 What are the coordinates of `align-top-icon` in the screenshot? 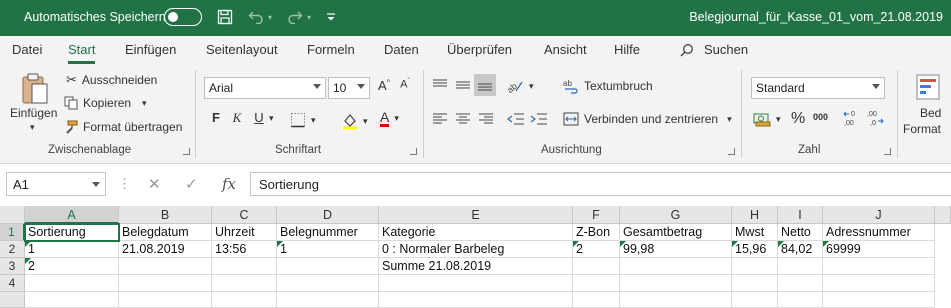 It's located at (440, 85).